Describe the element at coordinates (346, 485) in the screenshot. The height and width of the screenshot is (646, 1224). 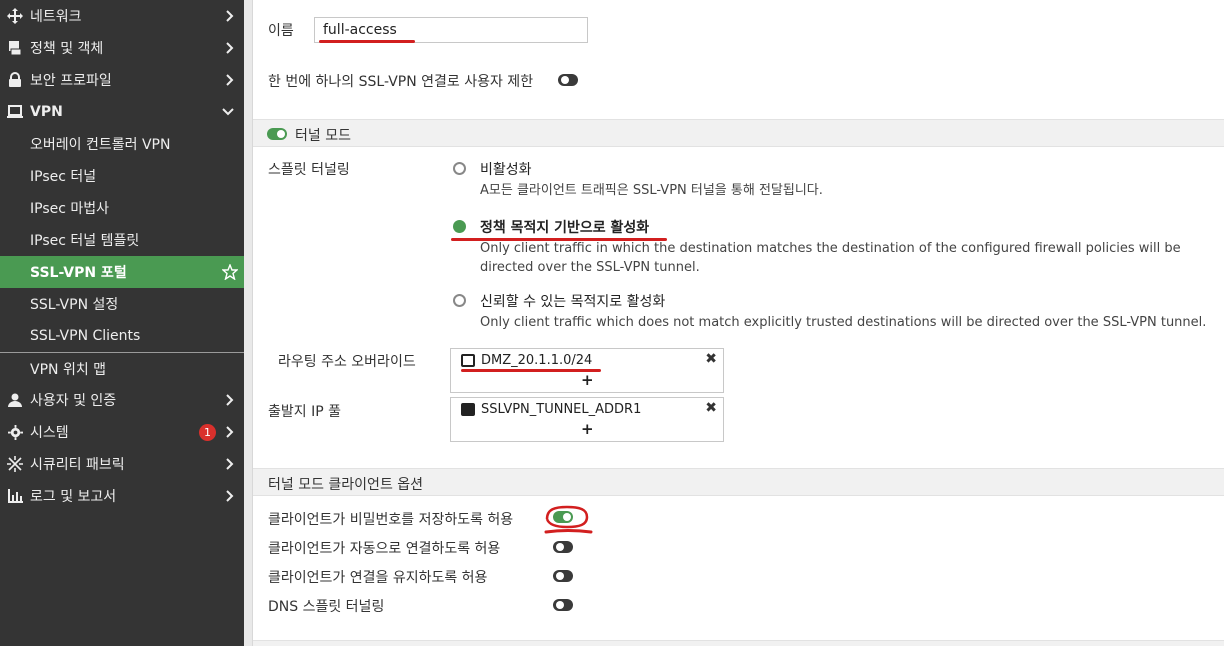
I see `client-options-label: 터널 모드 클라이언트 옵션` at that location.